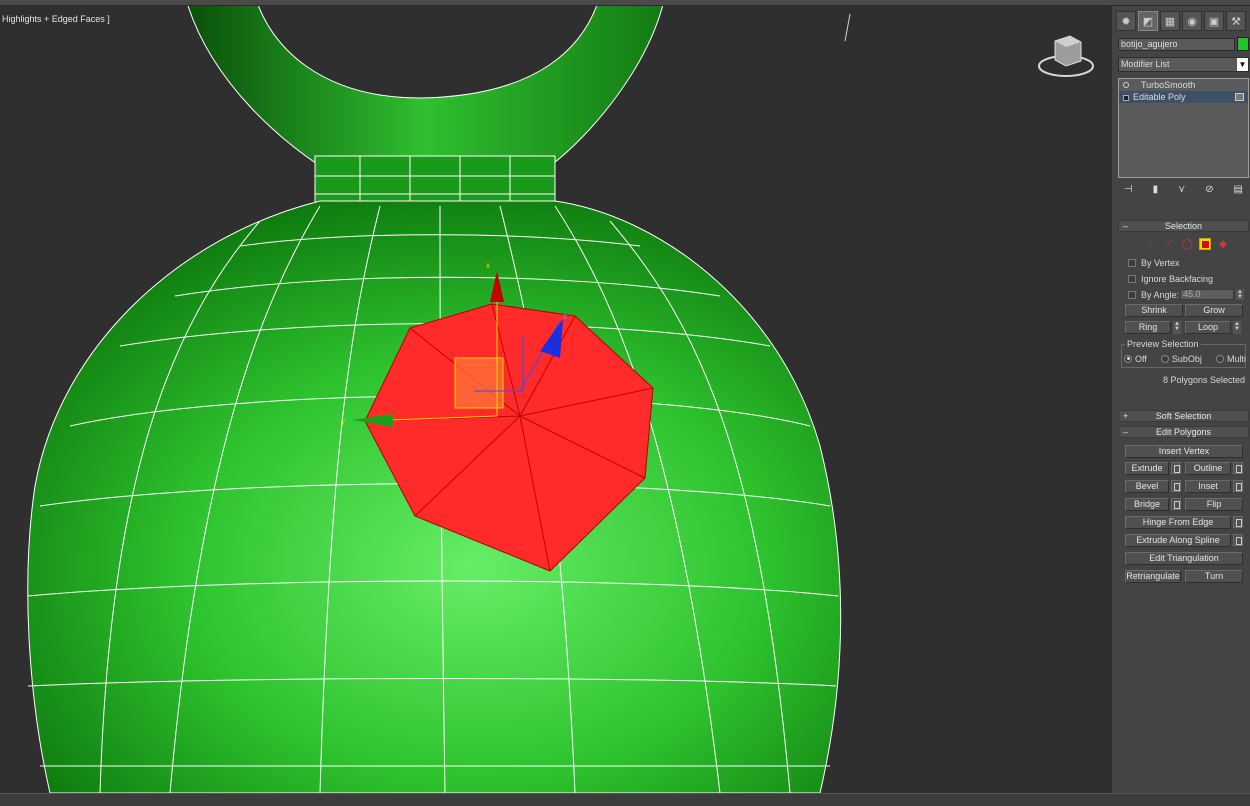  What do you see at coordinates (1239, 97) in the screenshot?
I see `toggle-icon` at bounding box center [1239, 97].